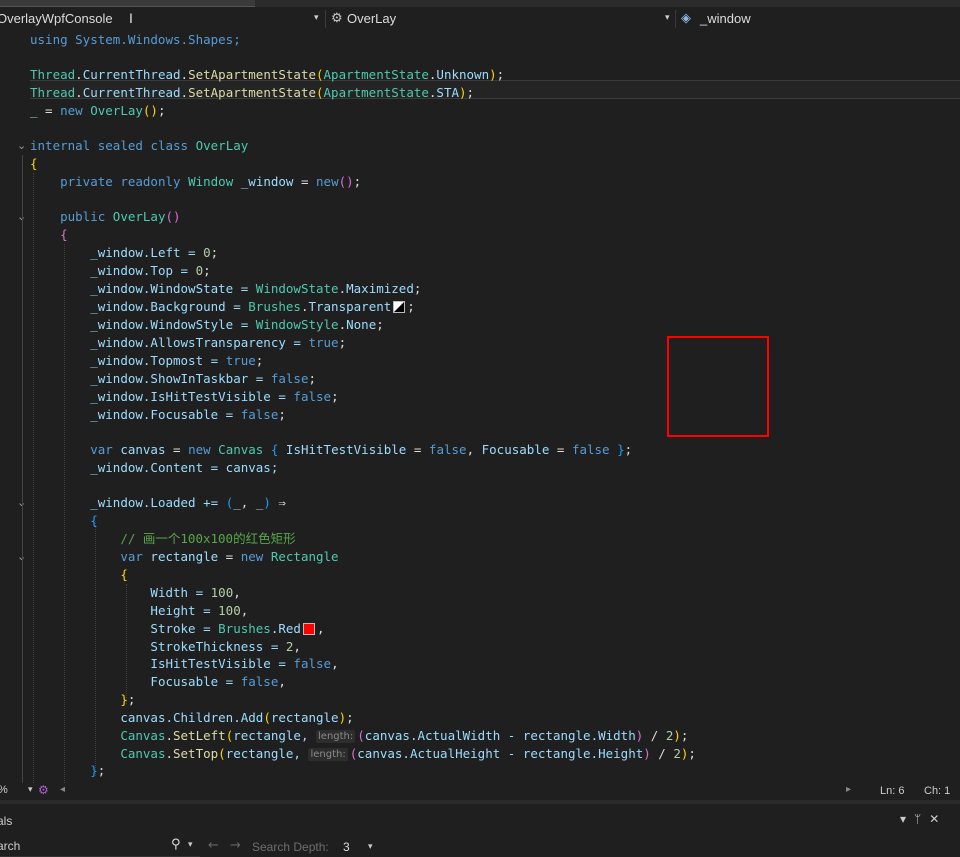  Describe the element at coordinates (903, 819) in the screenshot. I see `dropdown-icon: ▾` at that location.